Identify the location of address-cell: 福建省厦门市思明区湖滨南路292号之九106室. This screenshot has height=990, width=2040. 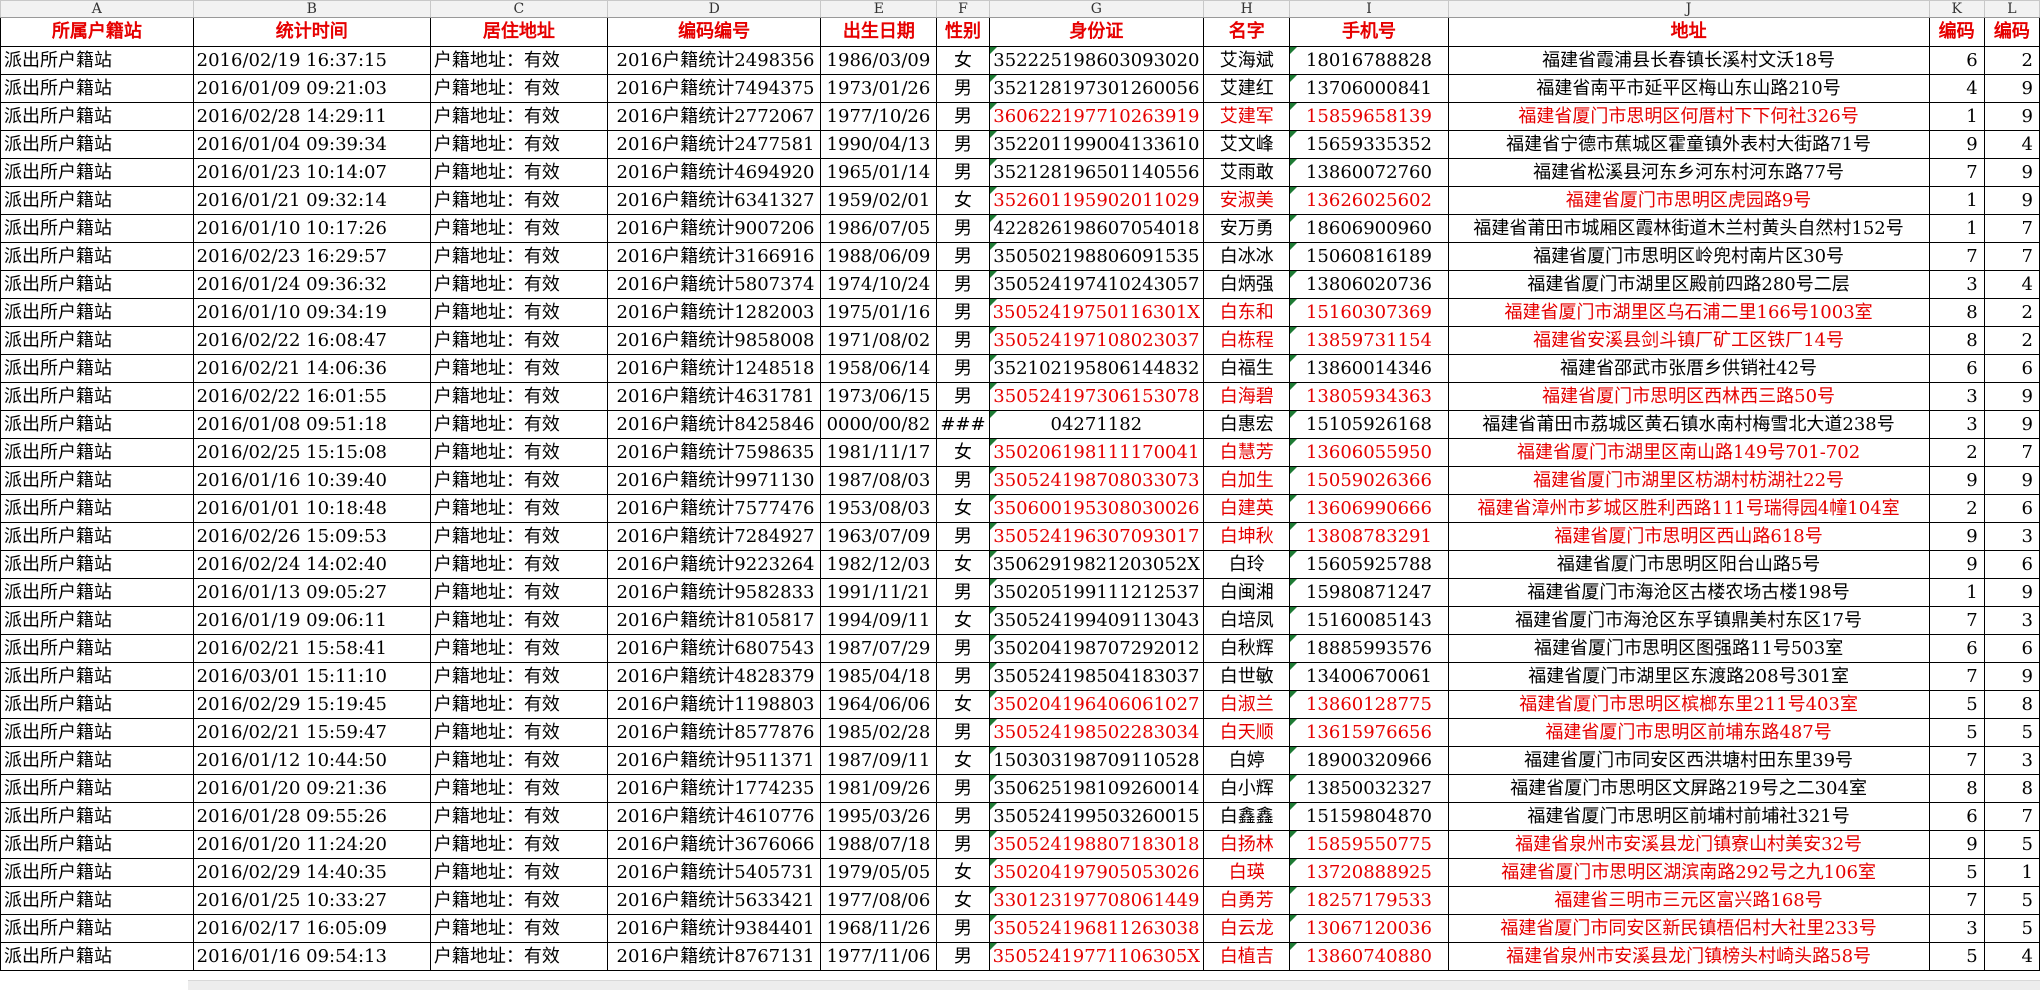
(1688, 872).